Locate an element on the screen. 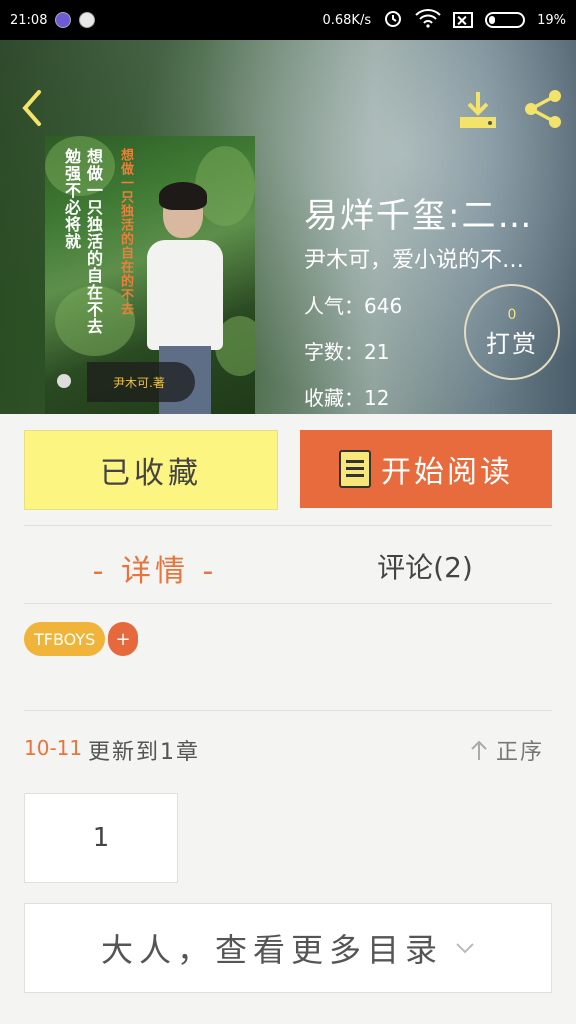 The width and height of the screenshot is (576, 1024). tag-tfboys: TFBOYS is located at coordinates (65, 639).